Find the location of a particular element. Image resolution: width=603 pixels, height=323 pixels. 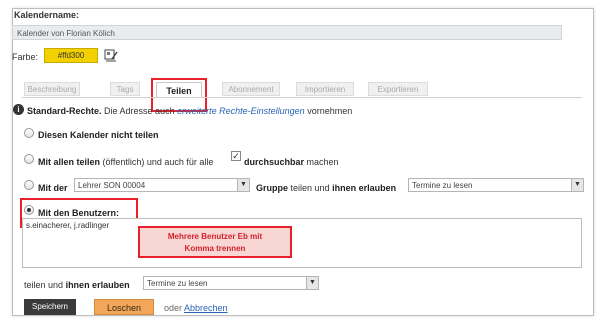

bottom-share-text: teilen und is located at coordinates (44, 285).